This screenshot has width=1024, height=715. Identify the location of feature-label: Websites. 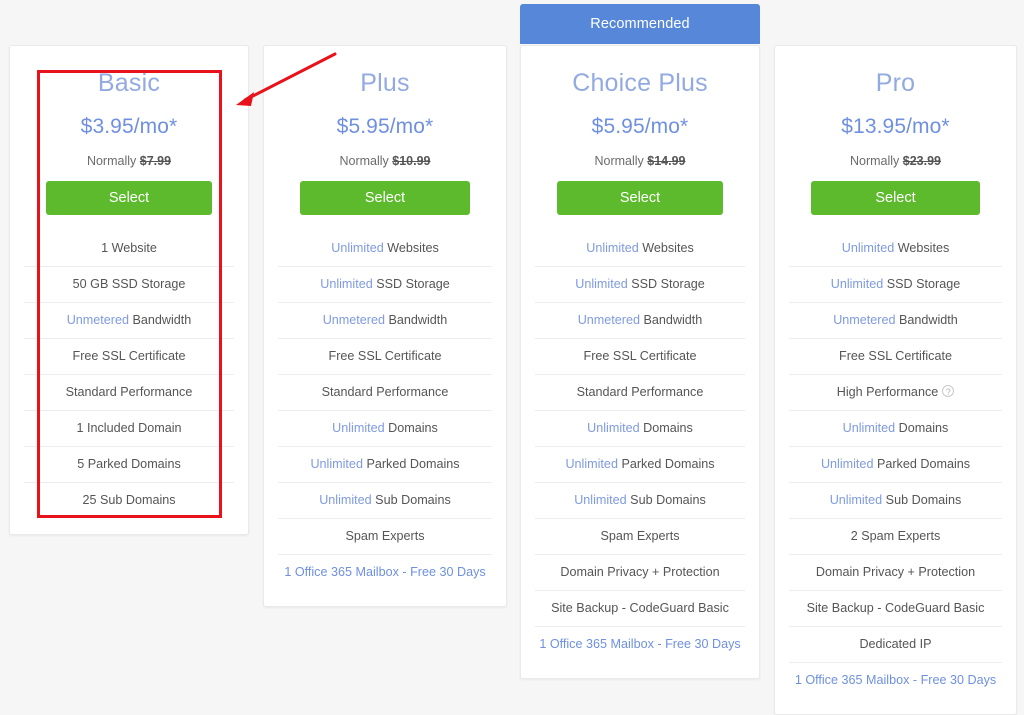
(411, 247).